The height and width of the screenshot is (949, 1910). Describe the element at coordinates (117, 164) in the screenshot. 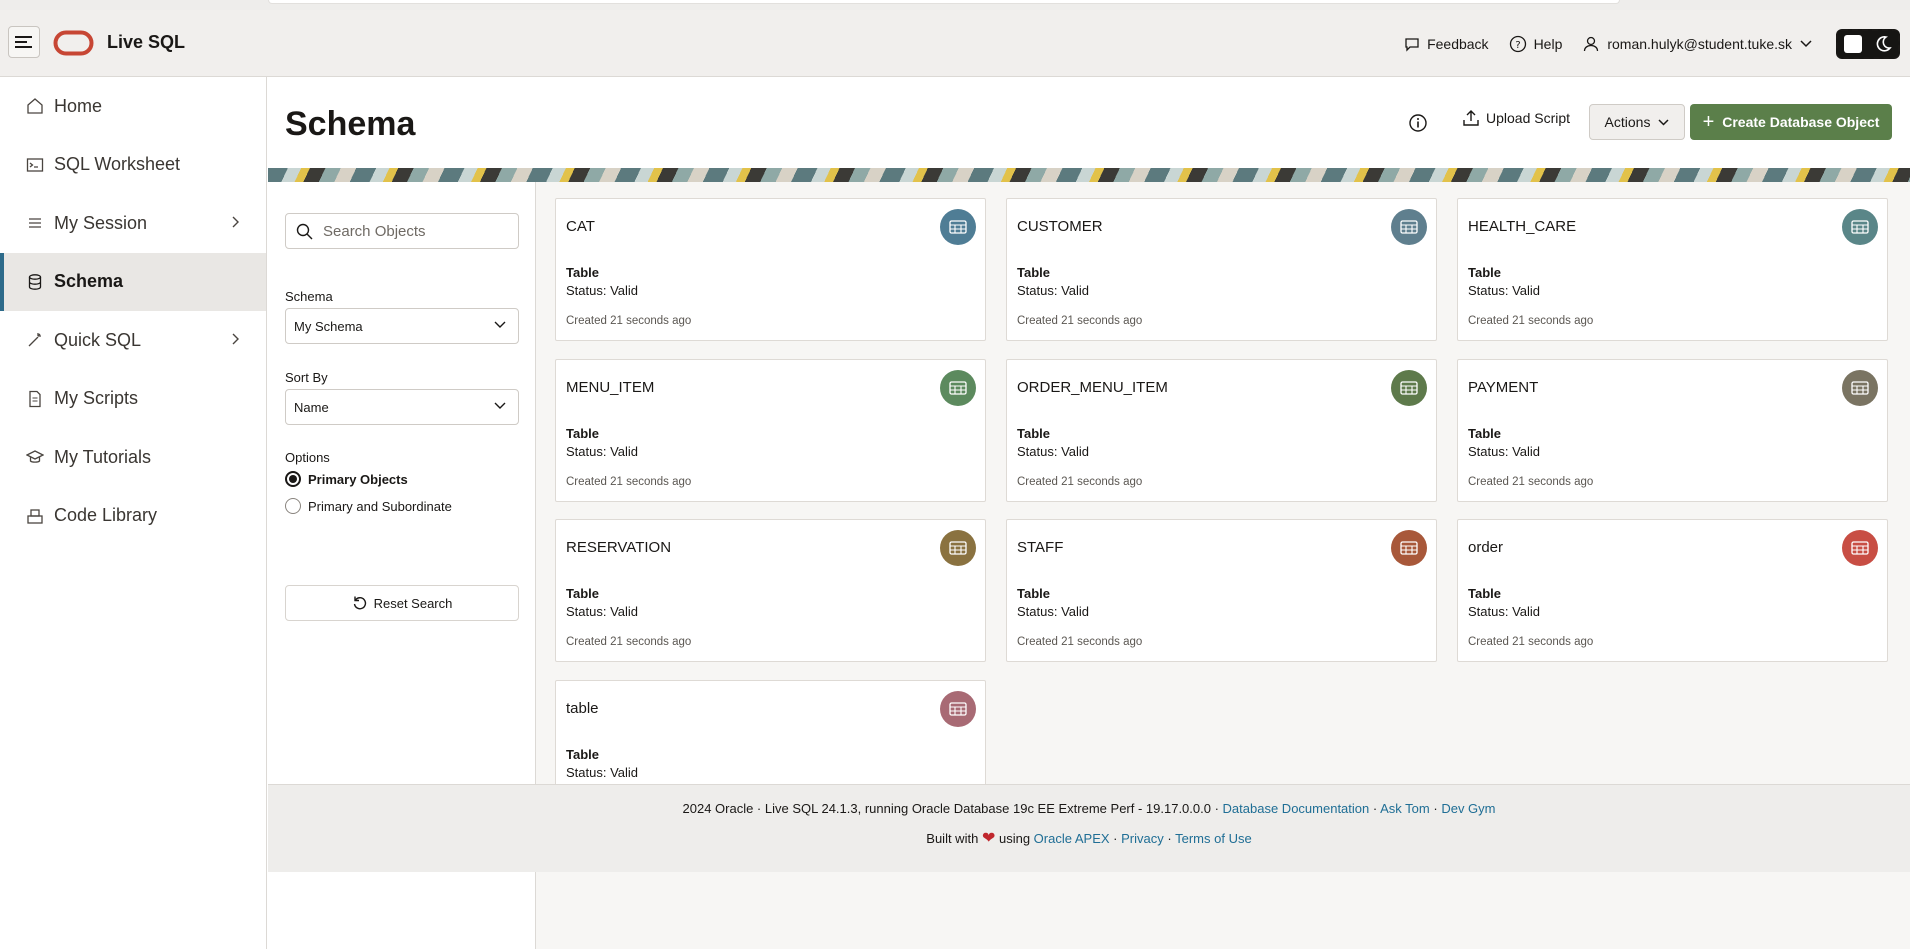

I see `sidebar-item-label: SQL Worksheet` at that location.